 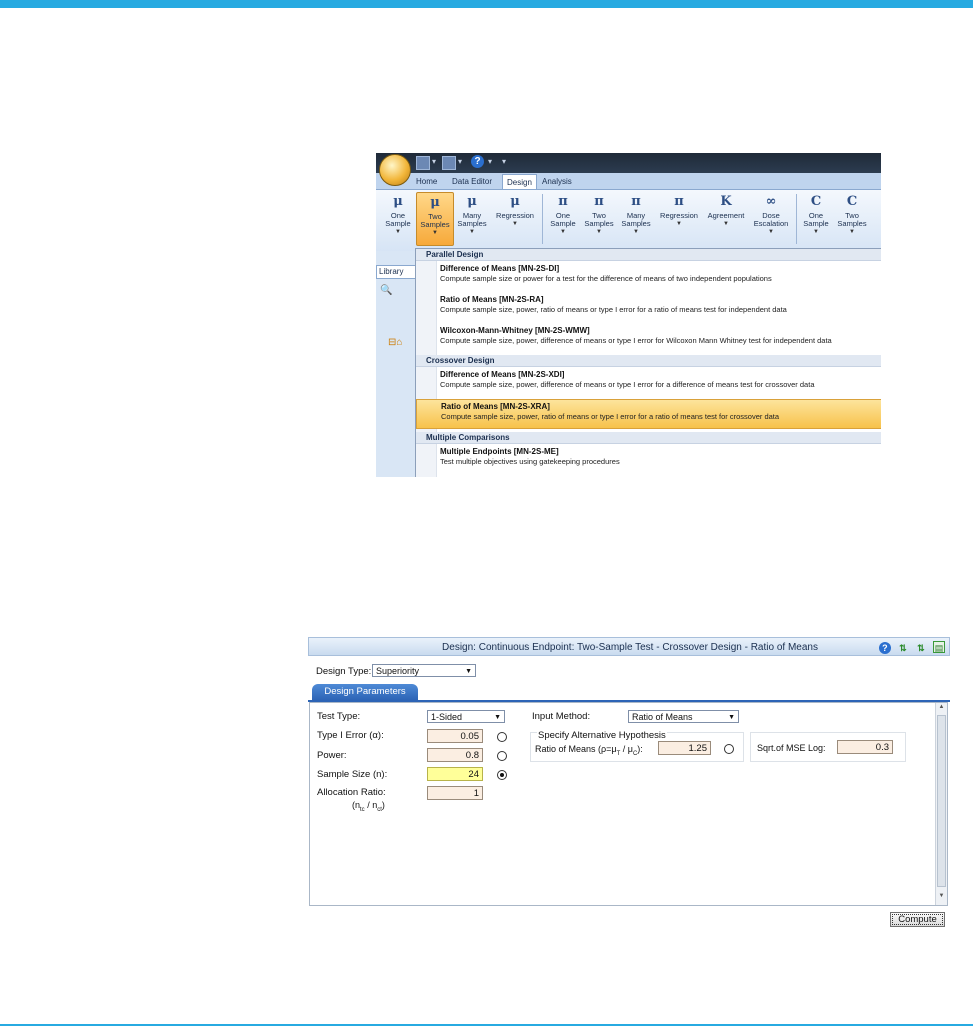 I want to click on sample-size-label: Sample Size (n):, so click(x=352, y=774).